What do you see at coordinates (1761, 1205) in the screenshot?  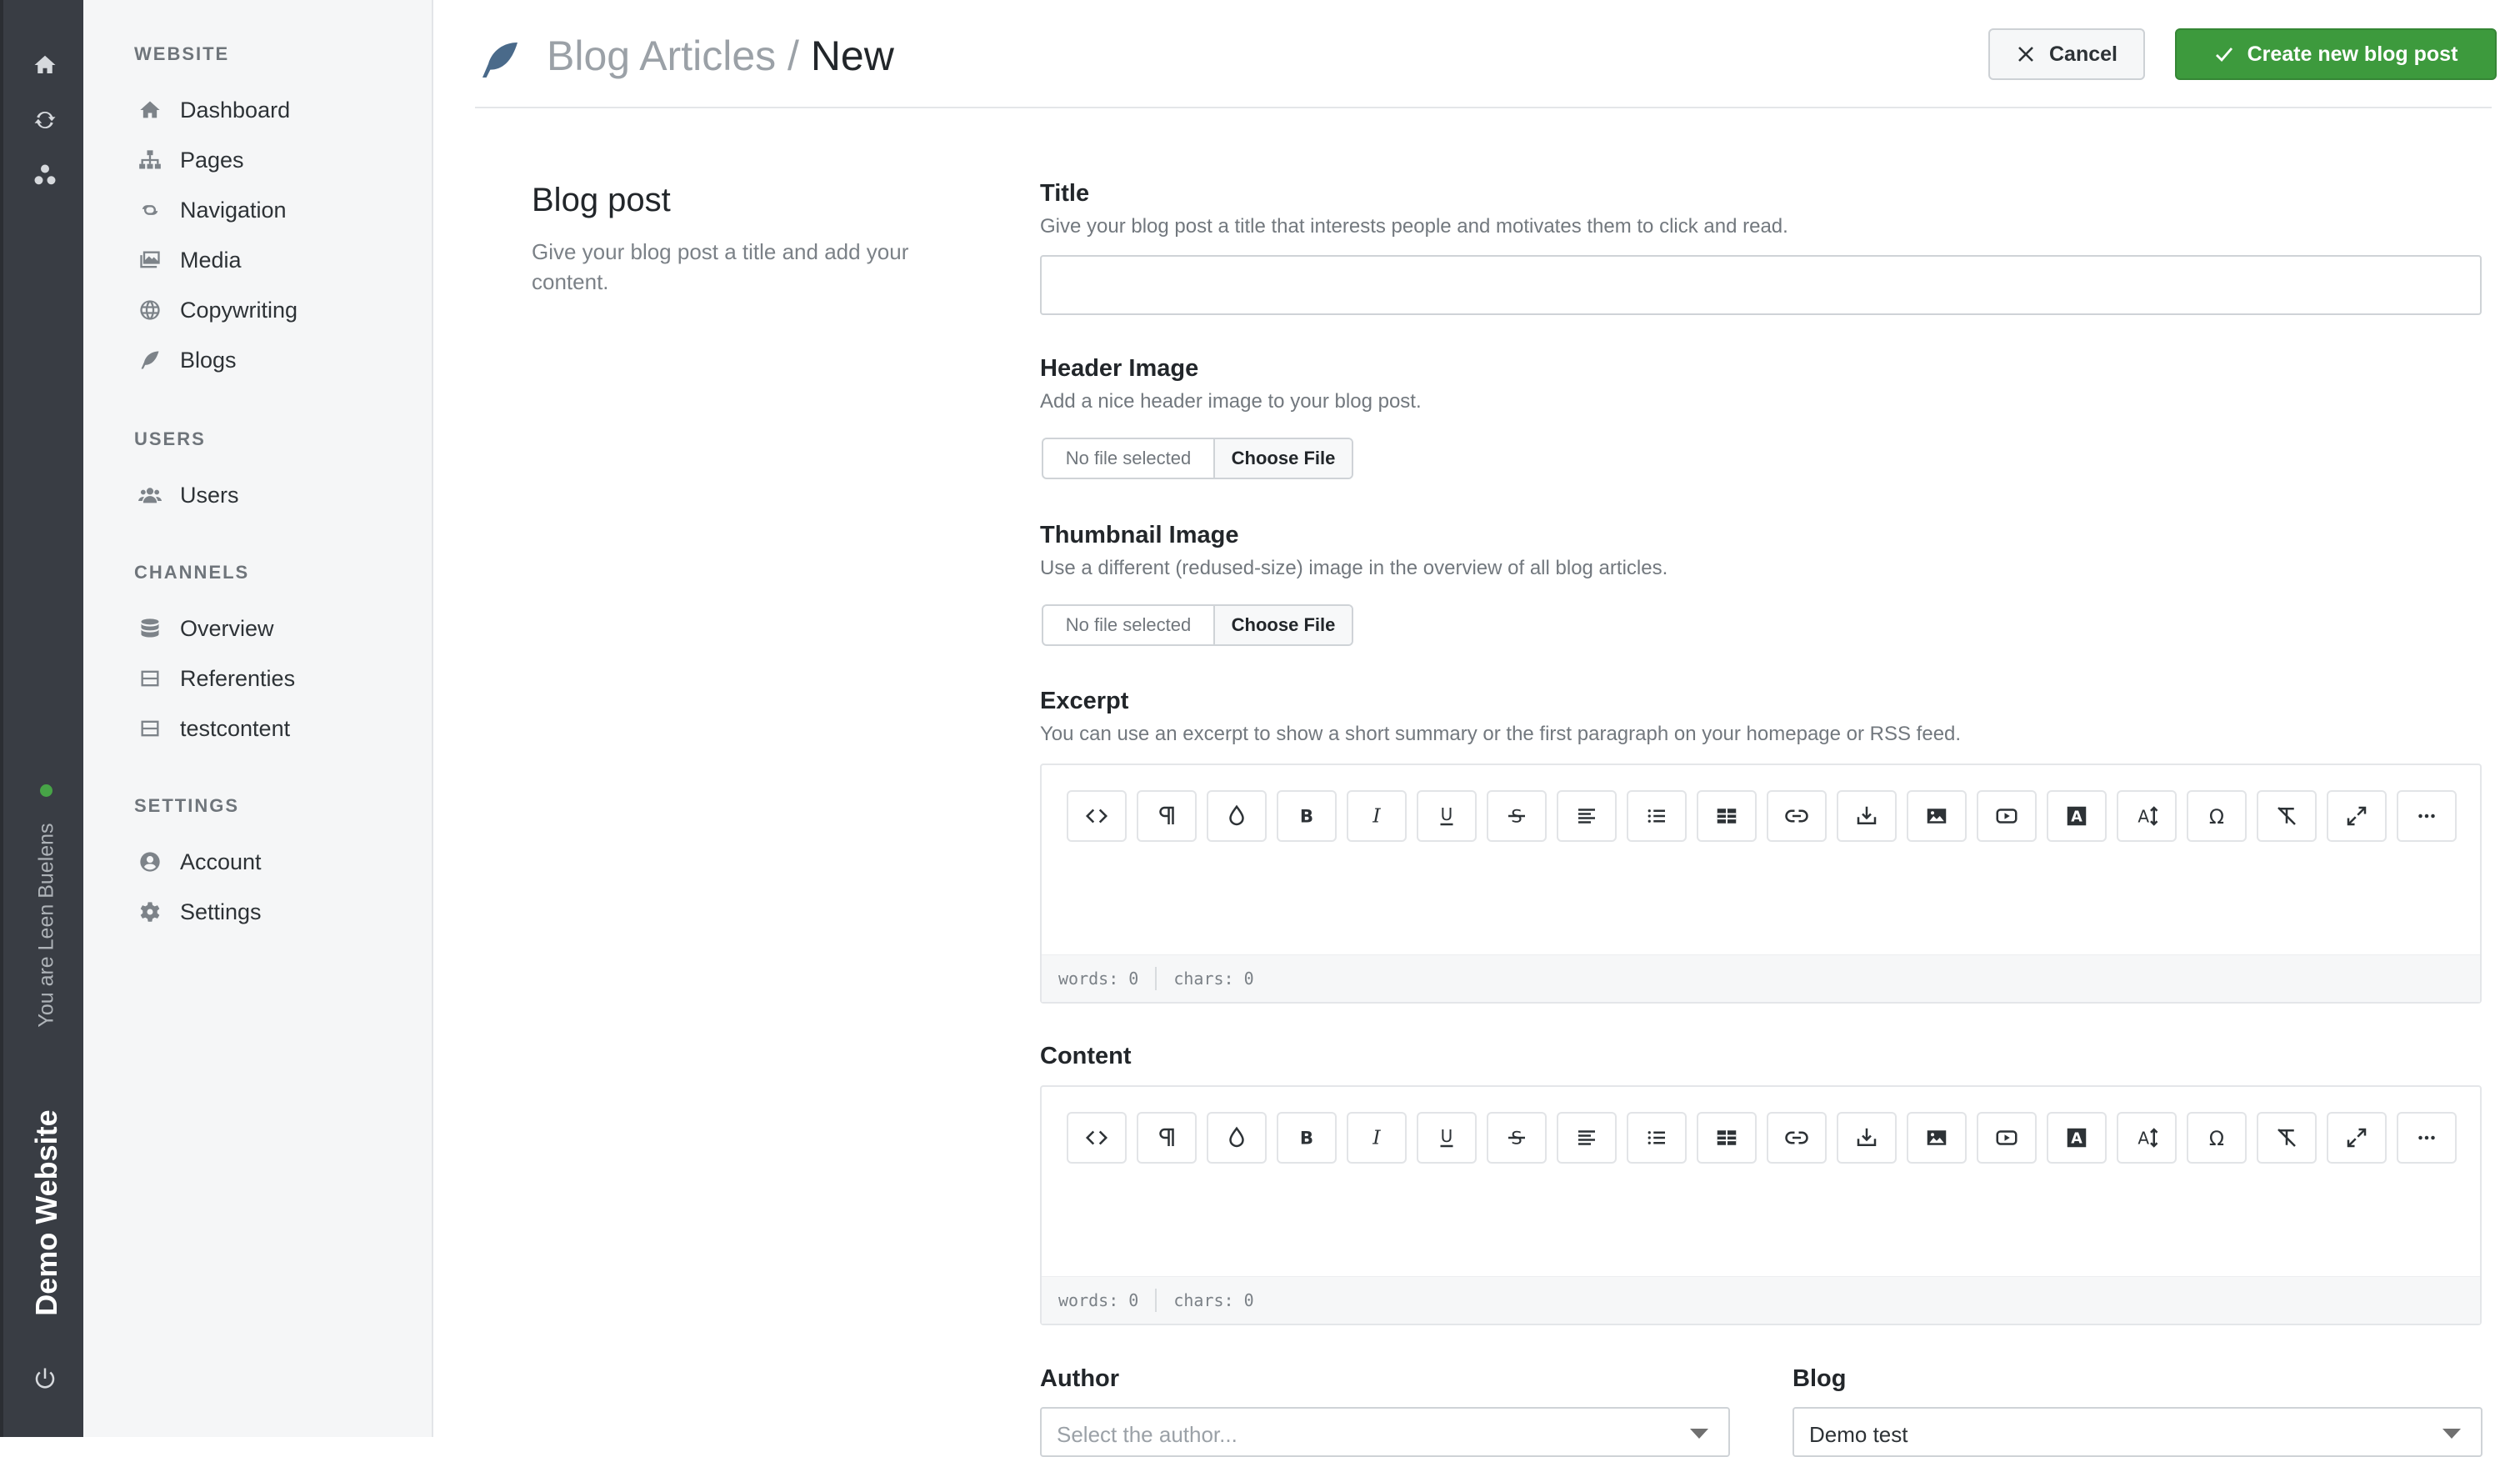 I see `content-editor: B I U S A A Ω words: 0 chars: 0` at bounding box center [1761, 1205].